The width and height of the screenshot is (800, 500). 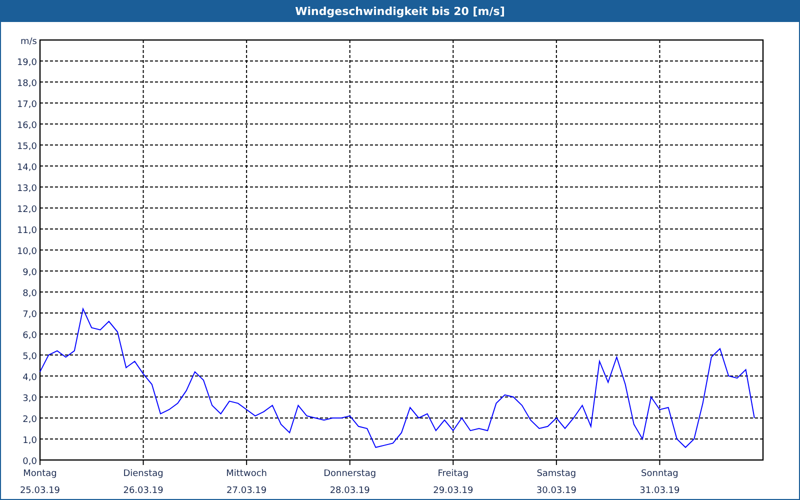 I want to click on axis-unit-label: m/s, so click(x=28, y=42).